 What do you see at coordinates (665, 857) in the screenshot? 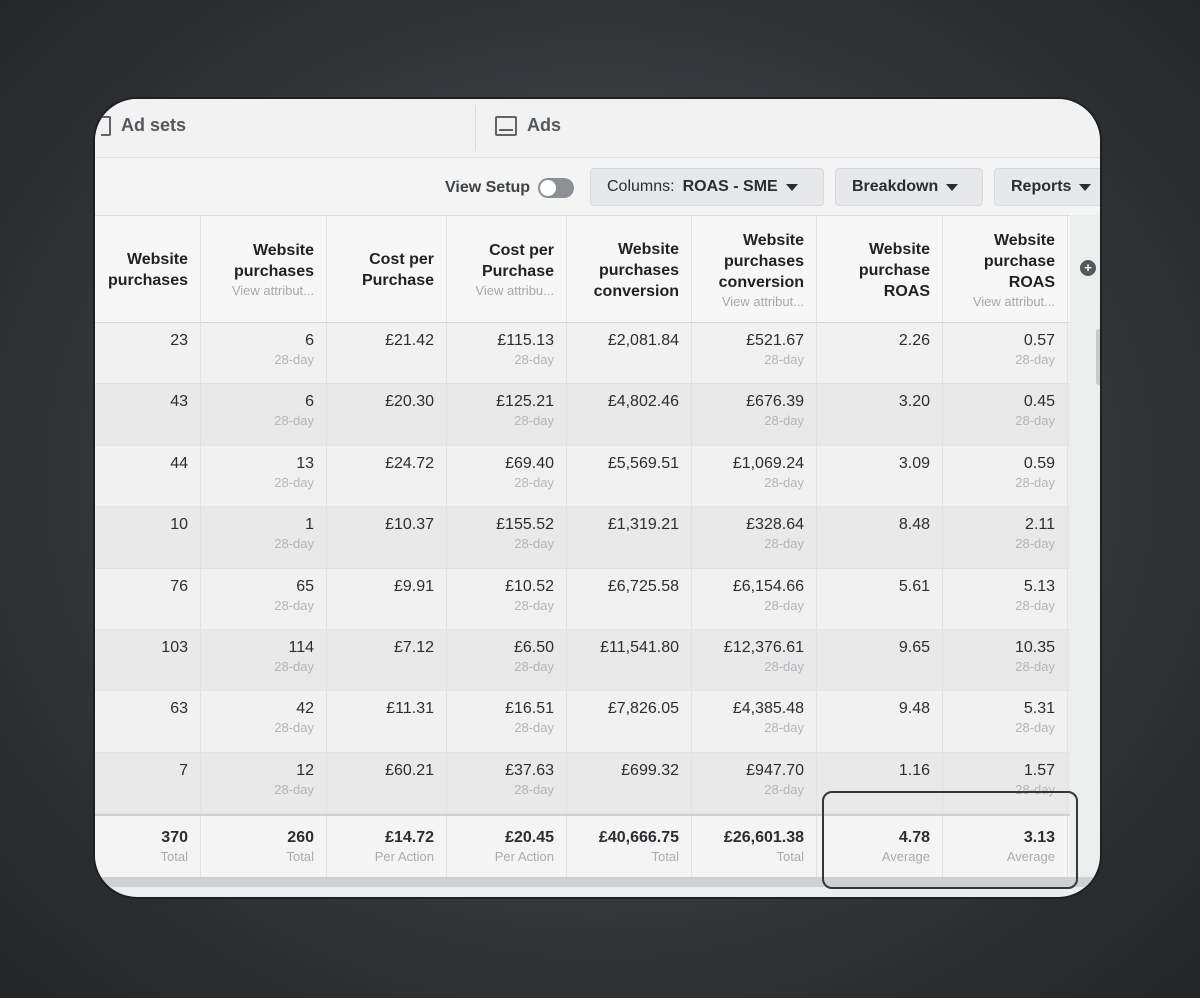
I see `total-type-label: Total` at bounding box center [665, 857].